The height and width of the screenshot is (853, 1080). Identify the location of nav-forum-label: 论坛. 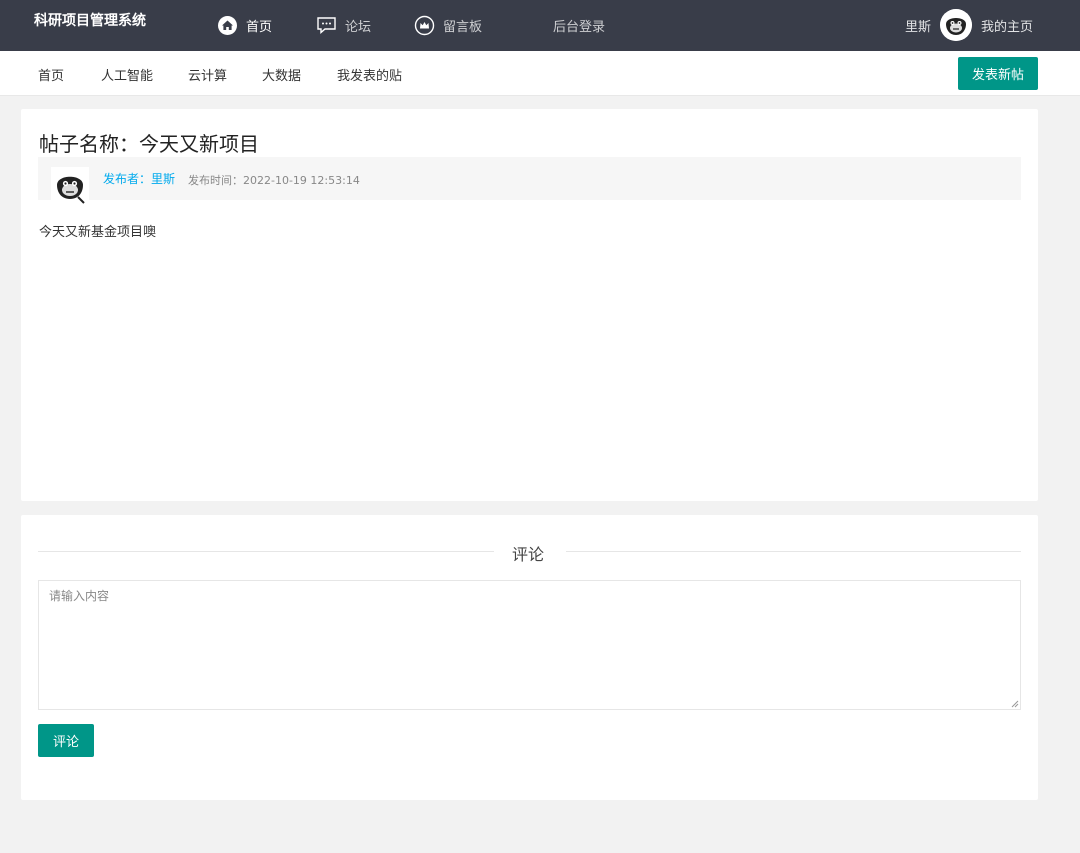
(358, 27).